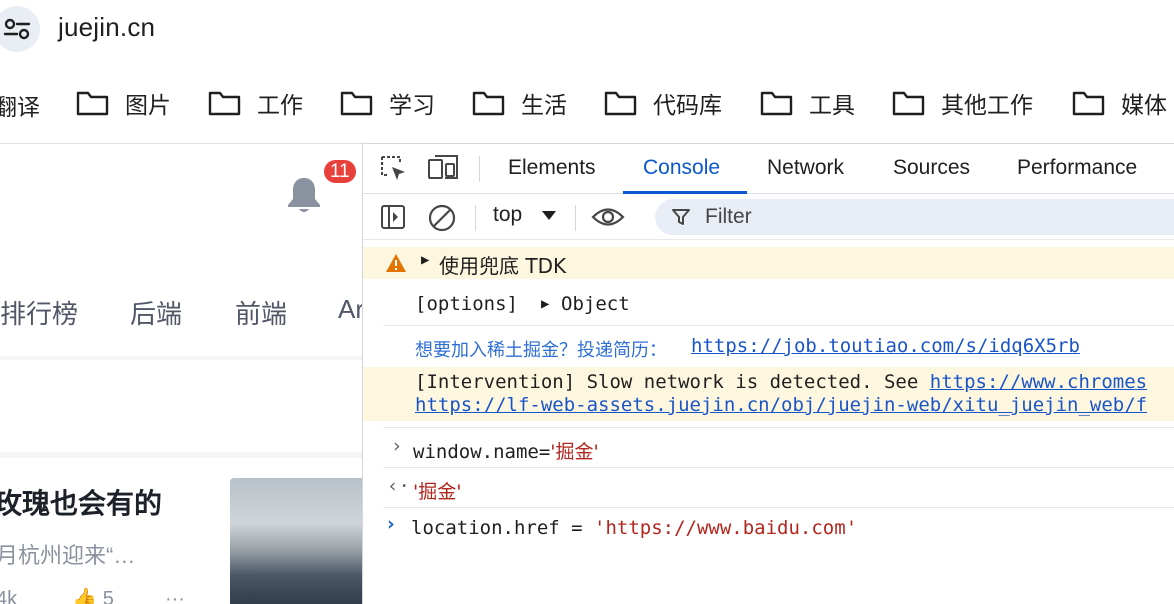 Image resolution: width=1174 pixels, height=604 pixels. Describe the element at coordinates (396, 263) in the screenshot. I see `warning-icon` at that location.